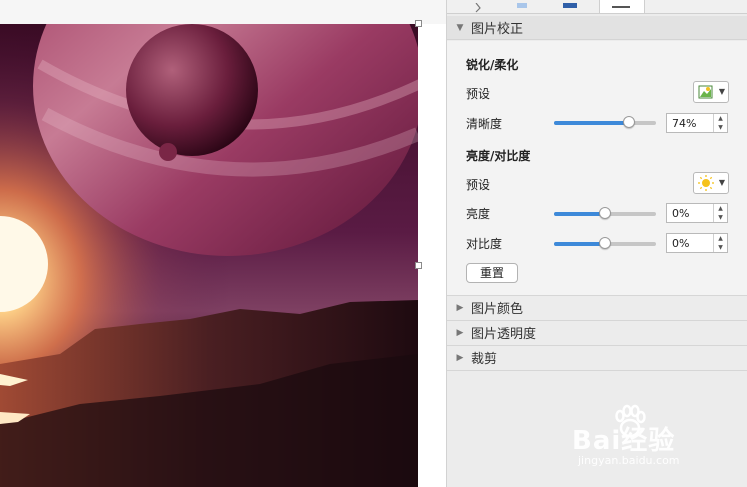 This screenshot has height=487, width=747. I want to click on paint-bucket-icon, so click(478, 7).